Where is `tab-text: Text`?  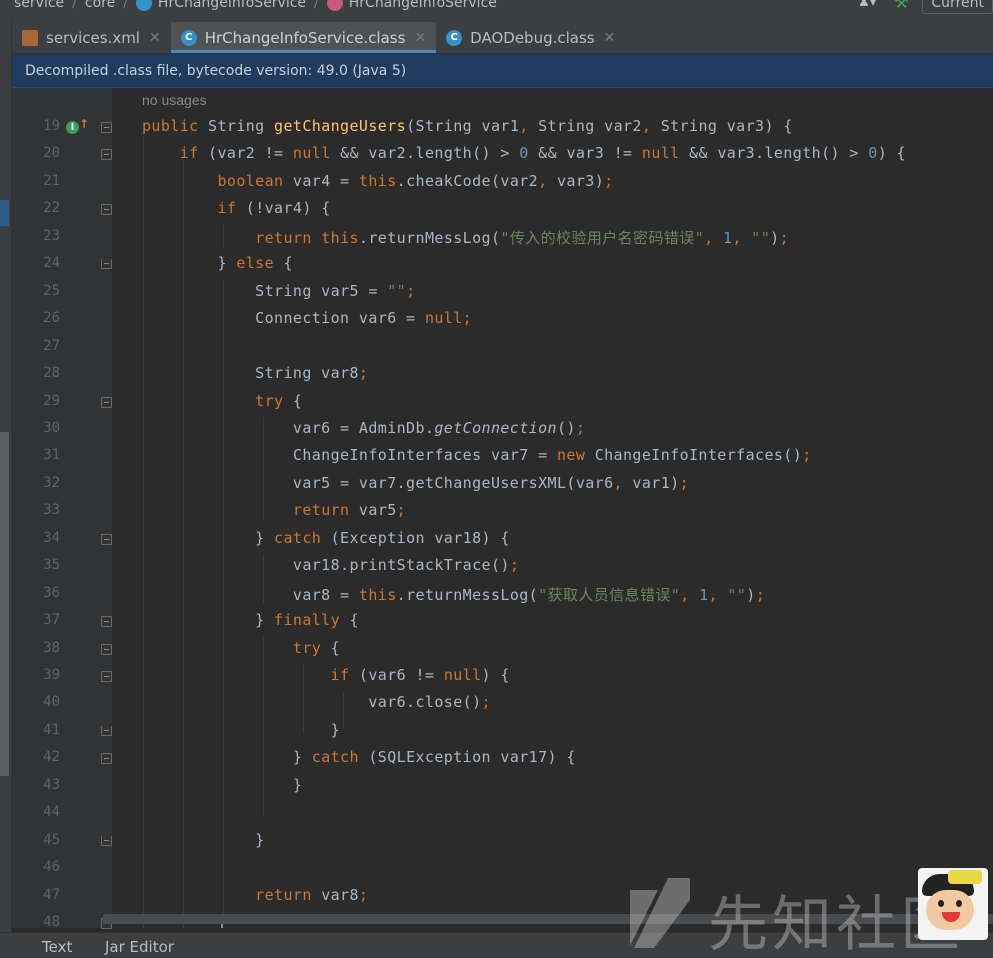 tab-text: Text is located at coordinates (57, 947).